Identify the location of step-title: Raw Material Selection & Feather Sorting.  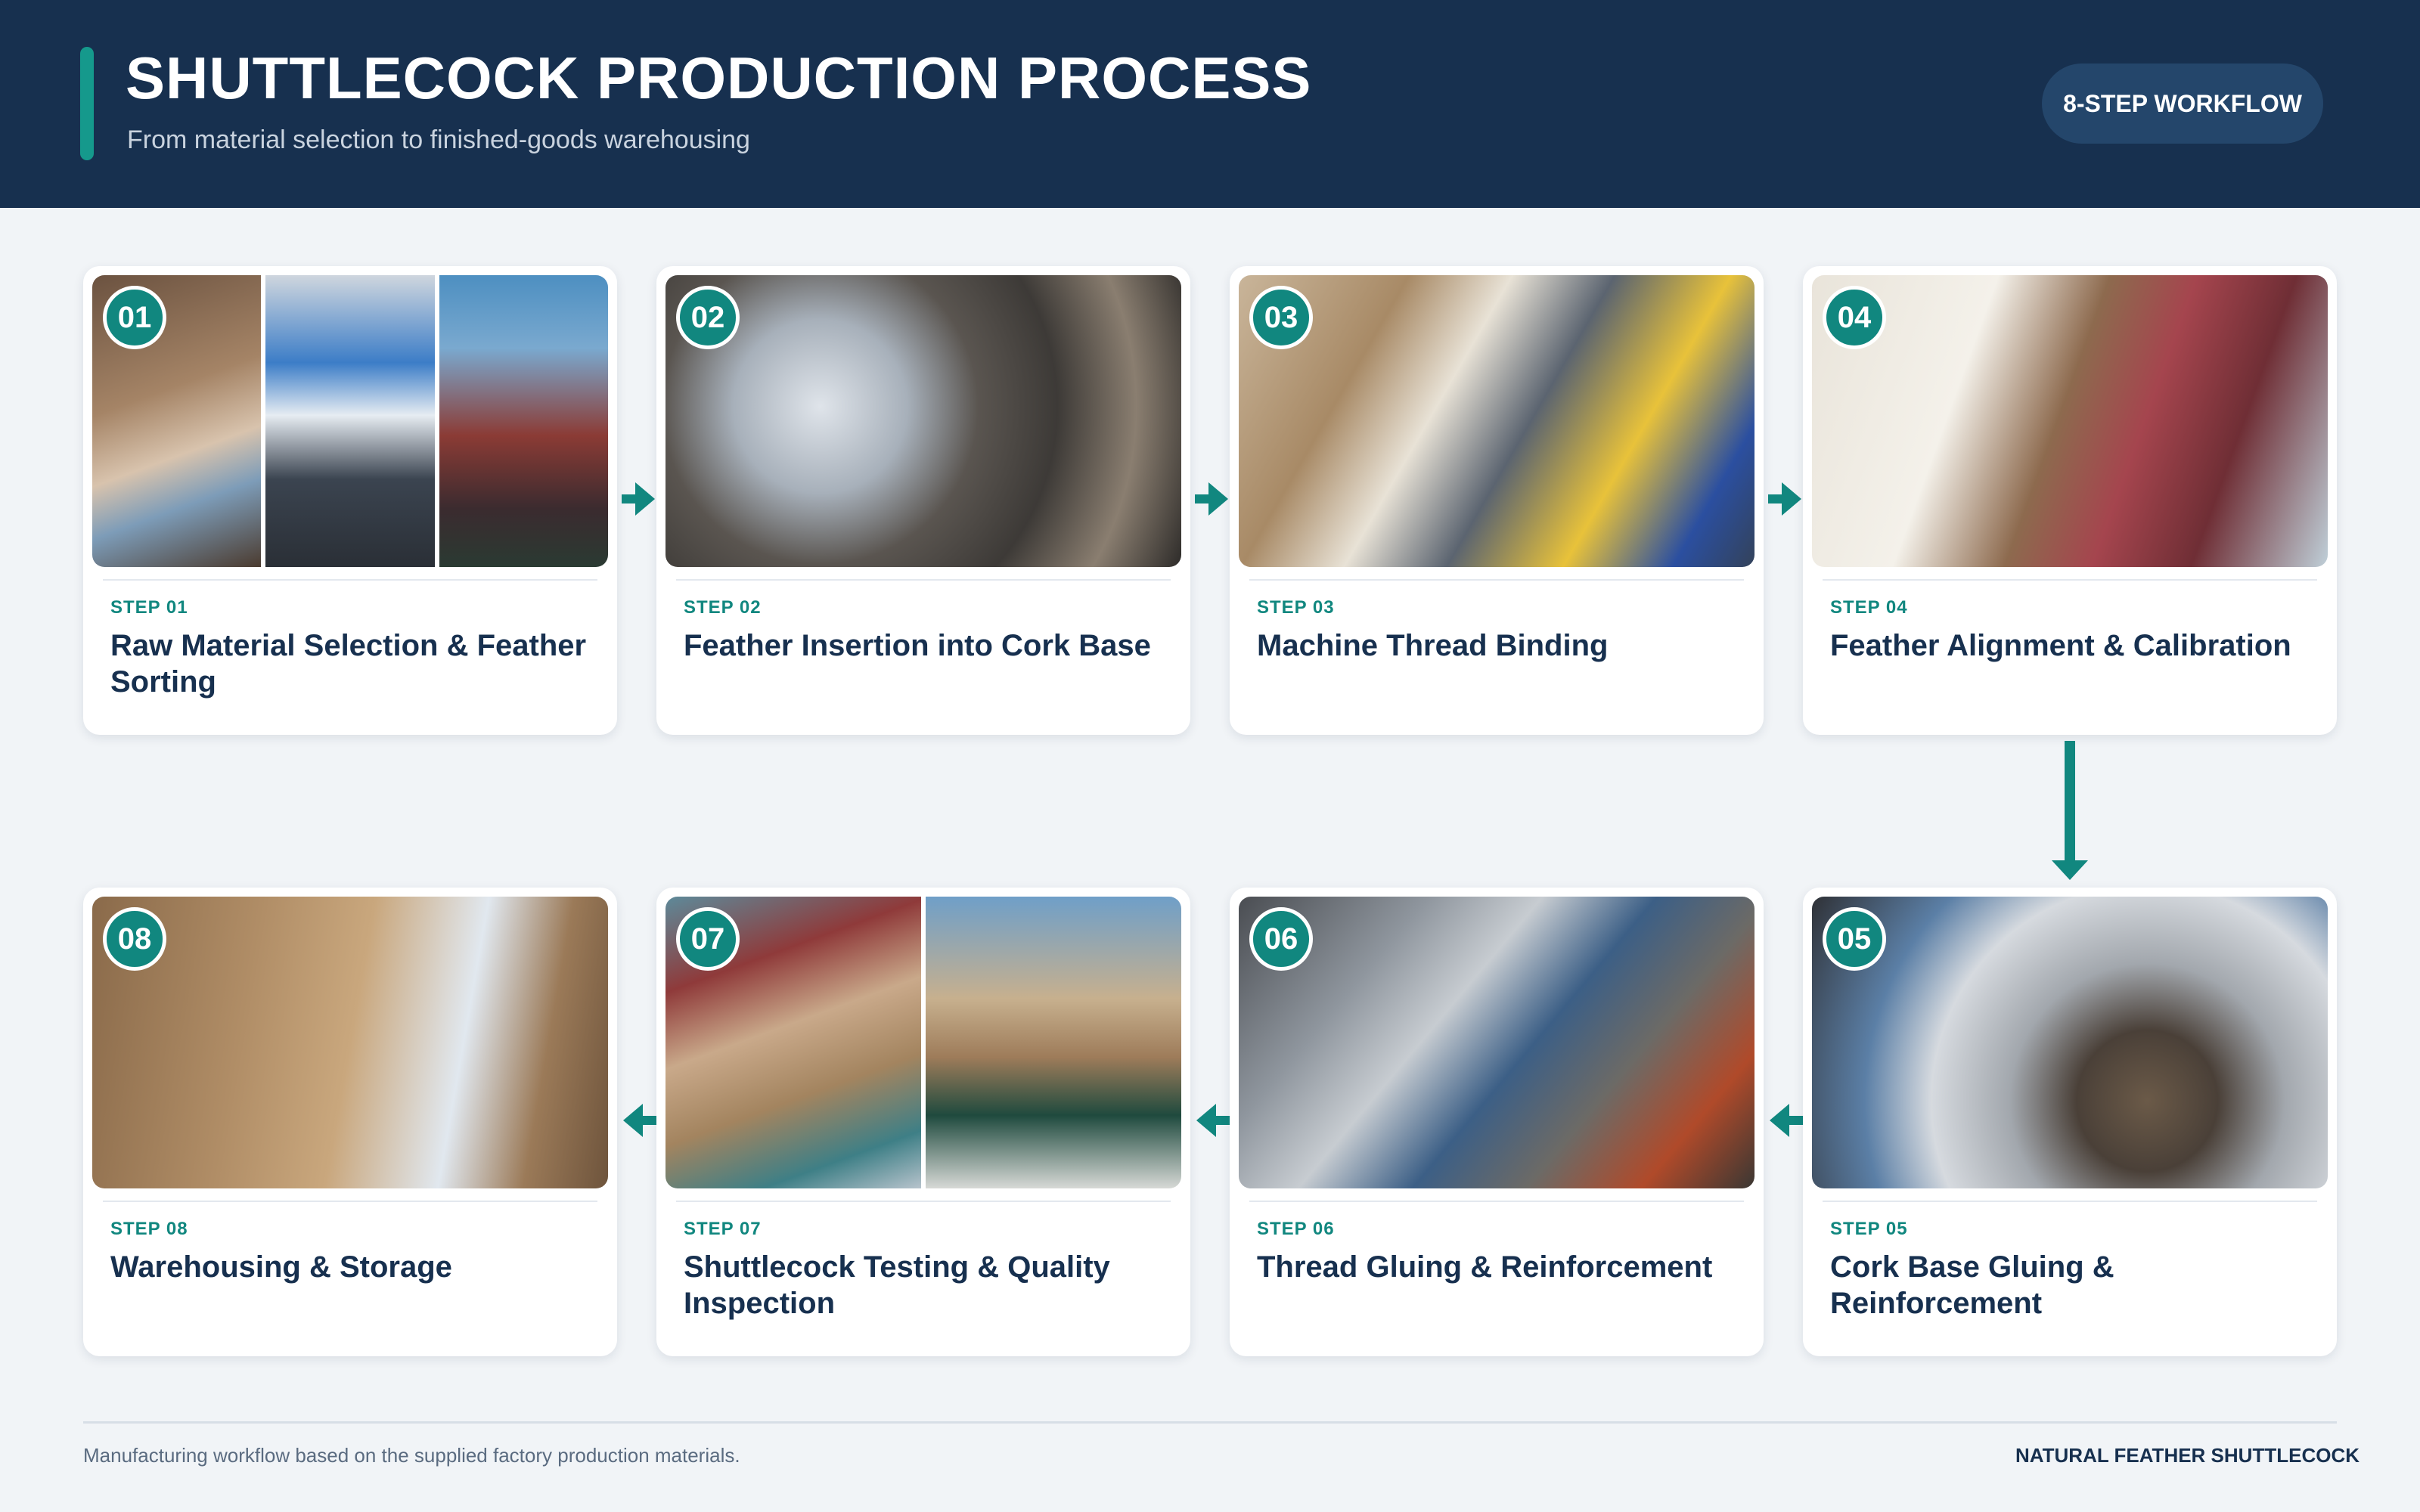
(348, 664).